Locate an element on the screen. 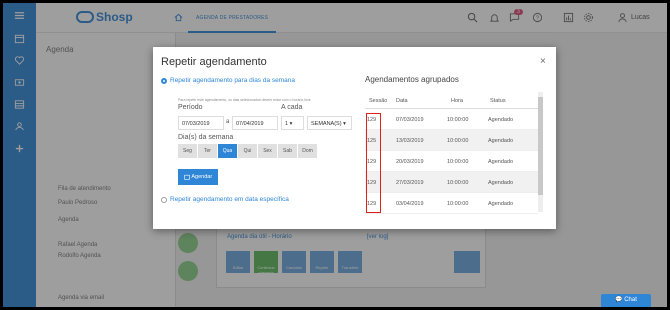 The width and height of the screenshot is (670, 310). option-specific-date: Repetir agendamento em data específica is located at coordinates (225, 199).